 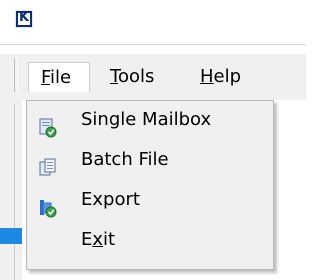 What do you see at coordinates (46, 77) in the screenshot?
I see `menu-file-mnemonic: F` at bounding box center [46, 77].